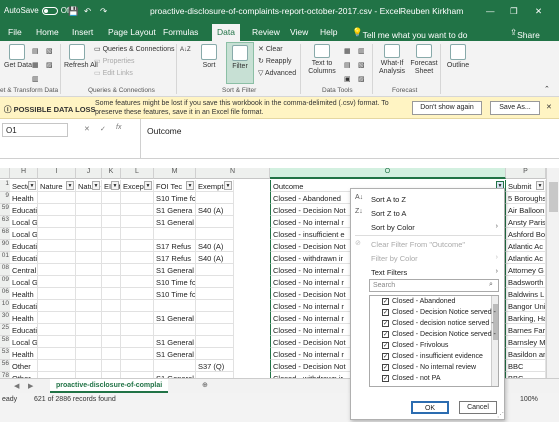 Image resolution: width=559 pixels, height=422 pixels. What do you see at coordinates (526, 306) in the screenshot?
I see `table-cell: Bangor Uni` at bounding box center [526, 306].